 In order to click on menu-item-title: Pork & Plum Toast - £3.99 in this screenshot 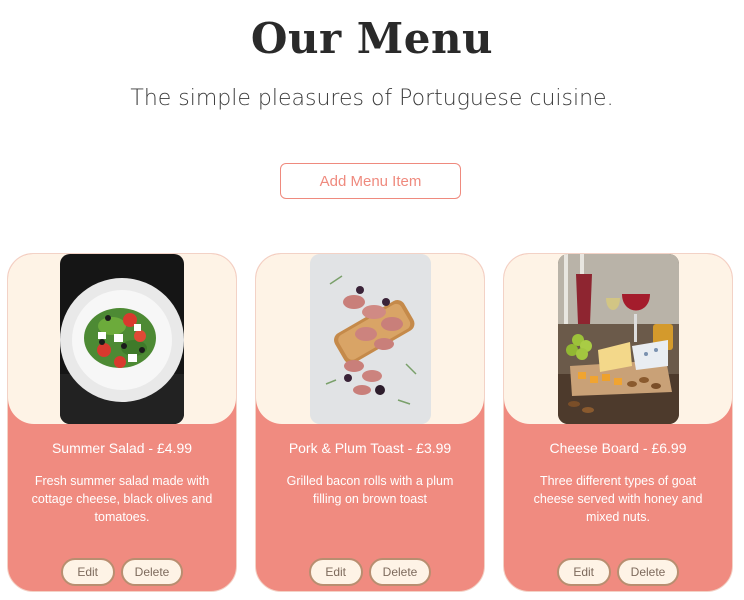, I will do `click(370, 448)`.